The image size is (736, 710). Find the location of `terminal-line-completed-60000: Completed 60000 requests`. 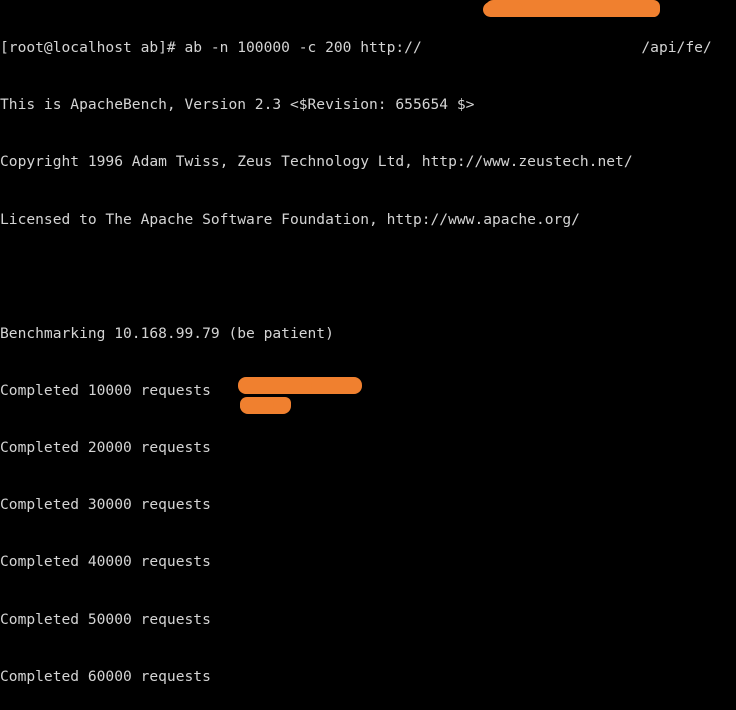

terminal-line-completed-60000: Completed 60000 requests is located at coordinates (105, 676).